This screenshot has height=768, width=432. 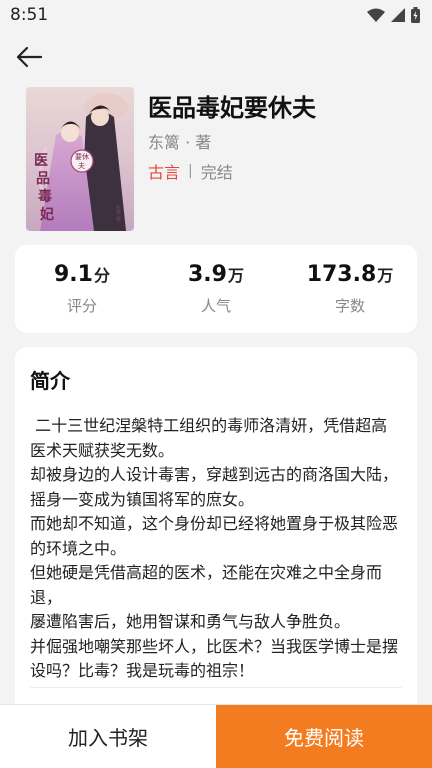 I want to click on book-author: 东篱 · 著, so click(x=180, y=142).